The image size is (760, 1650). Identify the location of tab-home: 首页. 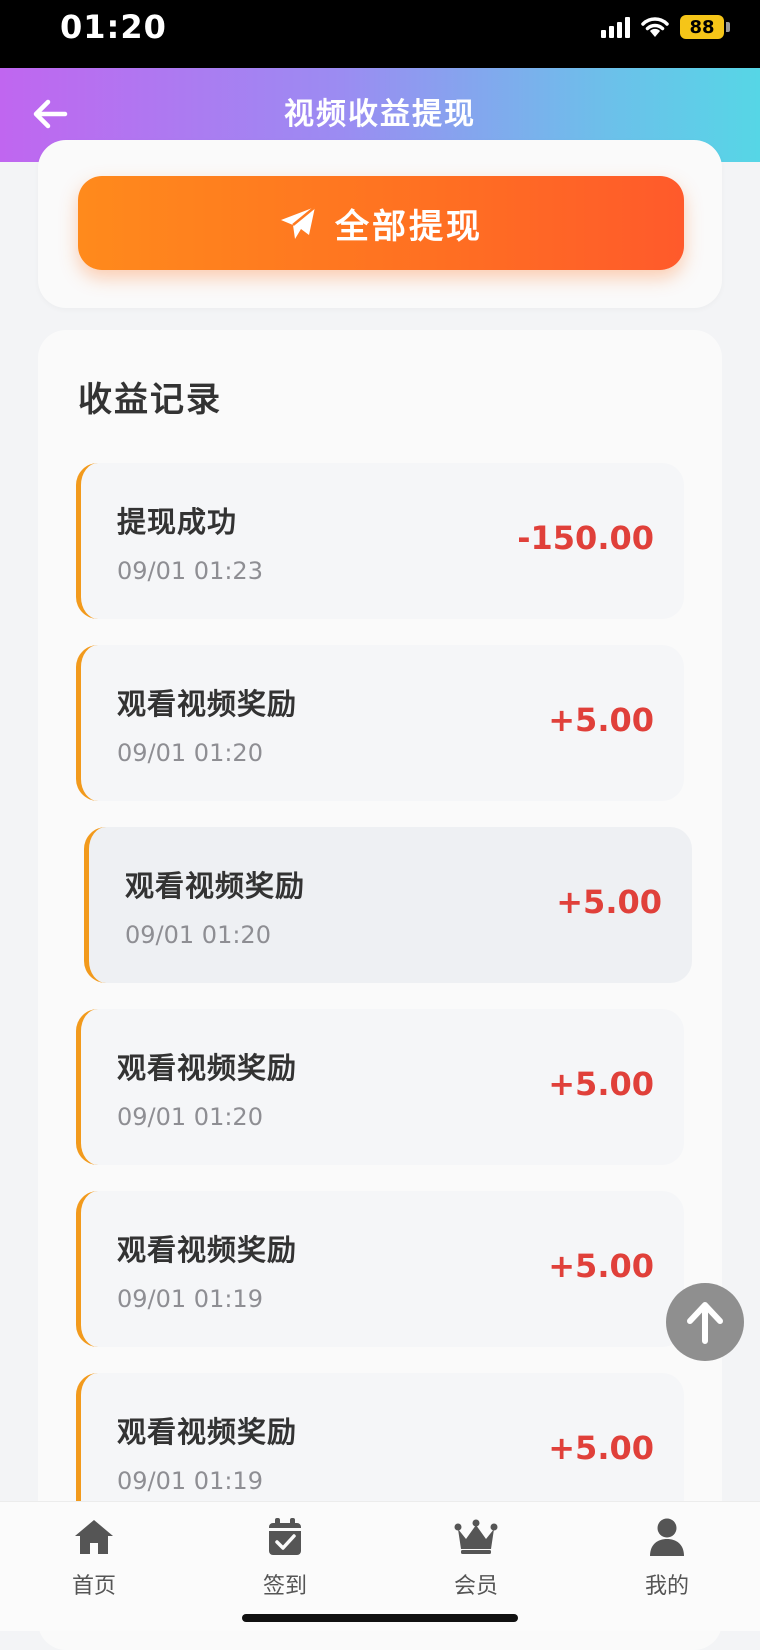
(94, 1558).